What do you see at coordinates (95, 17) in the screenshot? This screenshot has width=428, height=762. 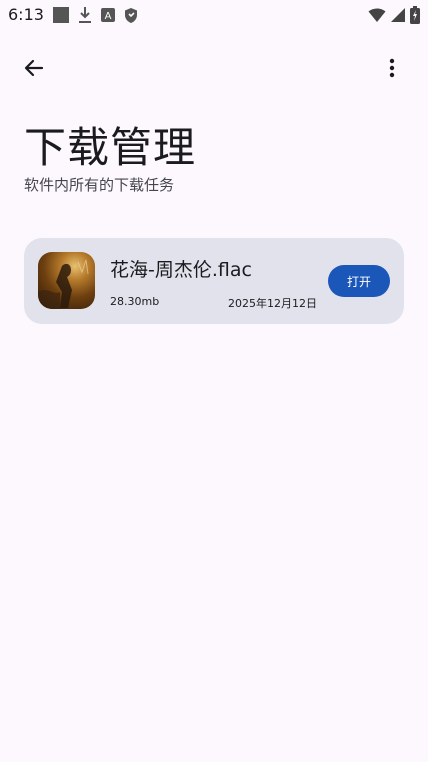 I see `status-notification-icons: A` at bounding box center [95, 17].